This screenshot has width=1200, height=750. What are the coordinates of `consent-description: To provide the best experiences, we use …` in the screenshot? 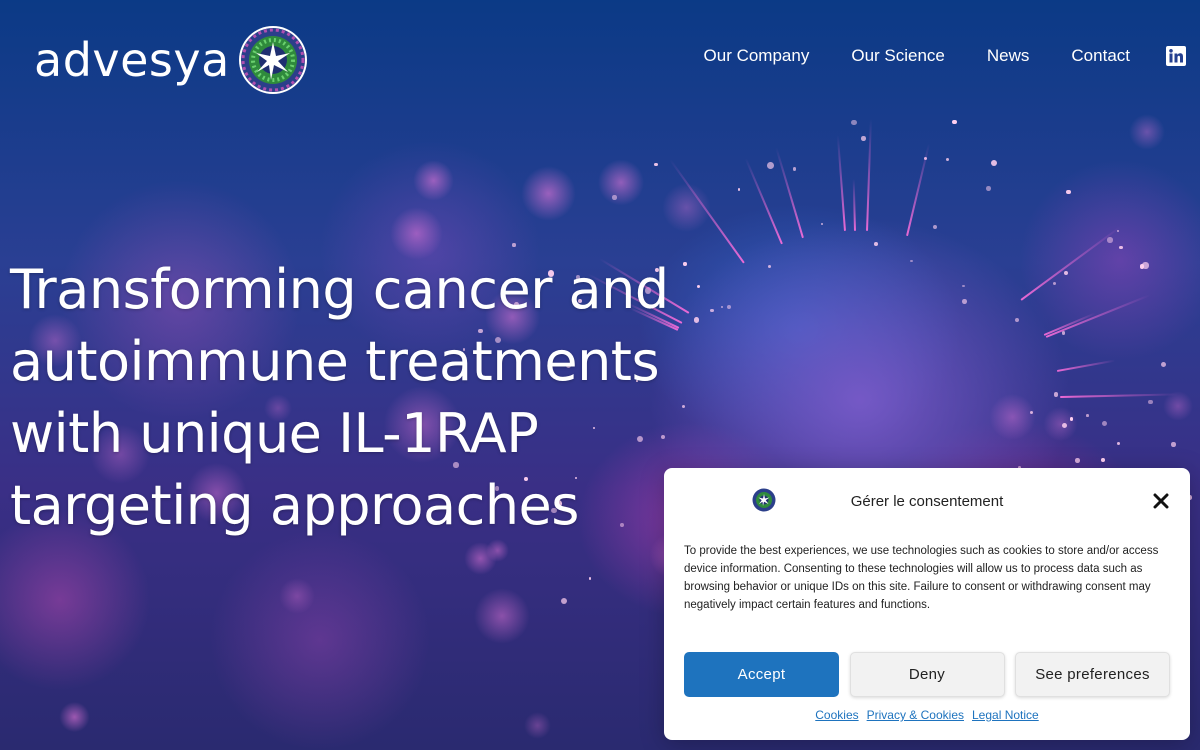 It's located at (921, 578).